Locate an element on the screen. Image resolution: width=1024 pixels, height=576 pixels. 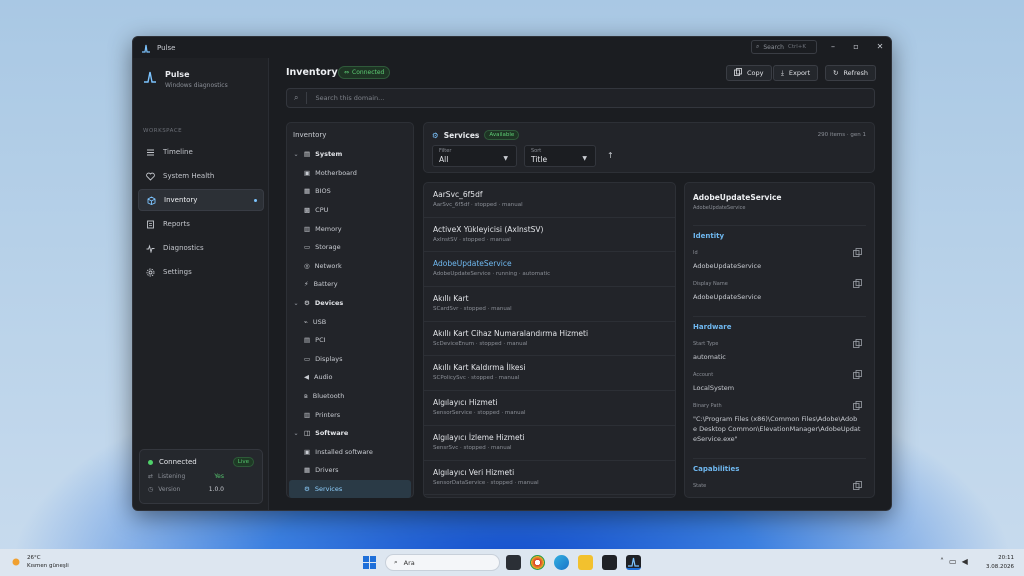
start-icon is located at coordinates (369, 562).